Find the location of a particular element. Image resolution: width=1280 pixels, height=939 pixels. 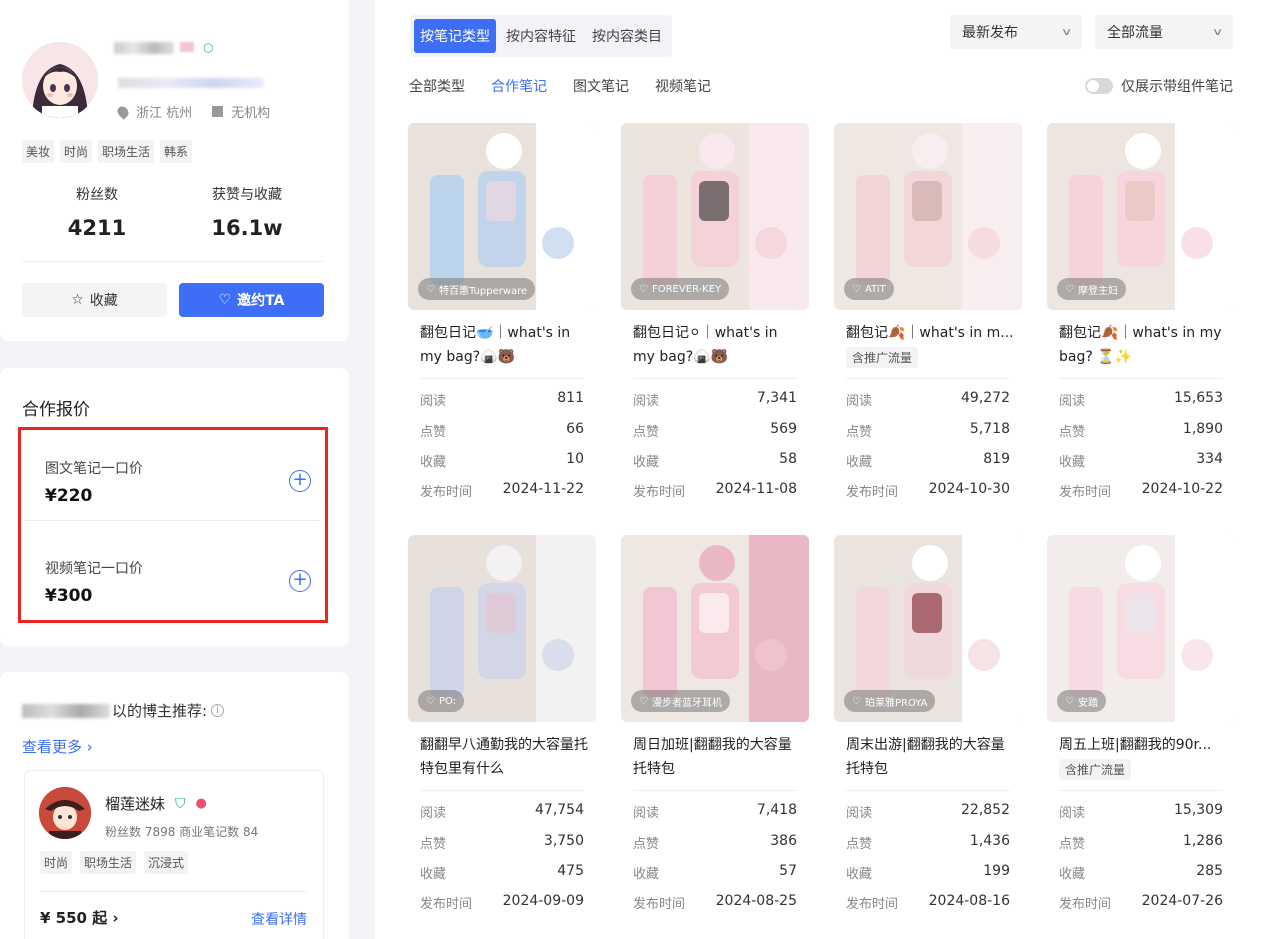

publish-date: 2024-11-08 is located at coordinates (756, 489).